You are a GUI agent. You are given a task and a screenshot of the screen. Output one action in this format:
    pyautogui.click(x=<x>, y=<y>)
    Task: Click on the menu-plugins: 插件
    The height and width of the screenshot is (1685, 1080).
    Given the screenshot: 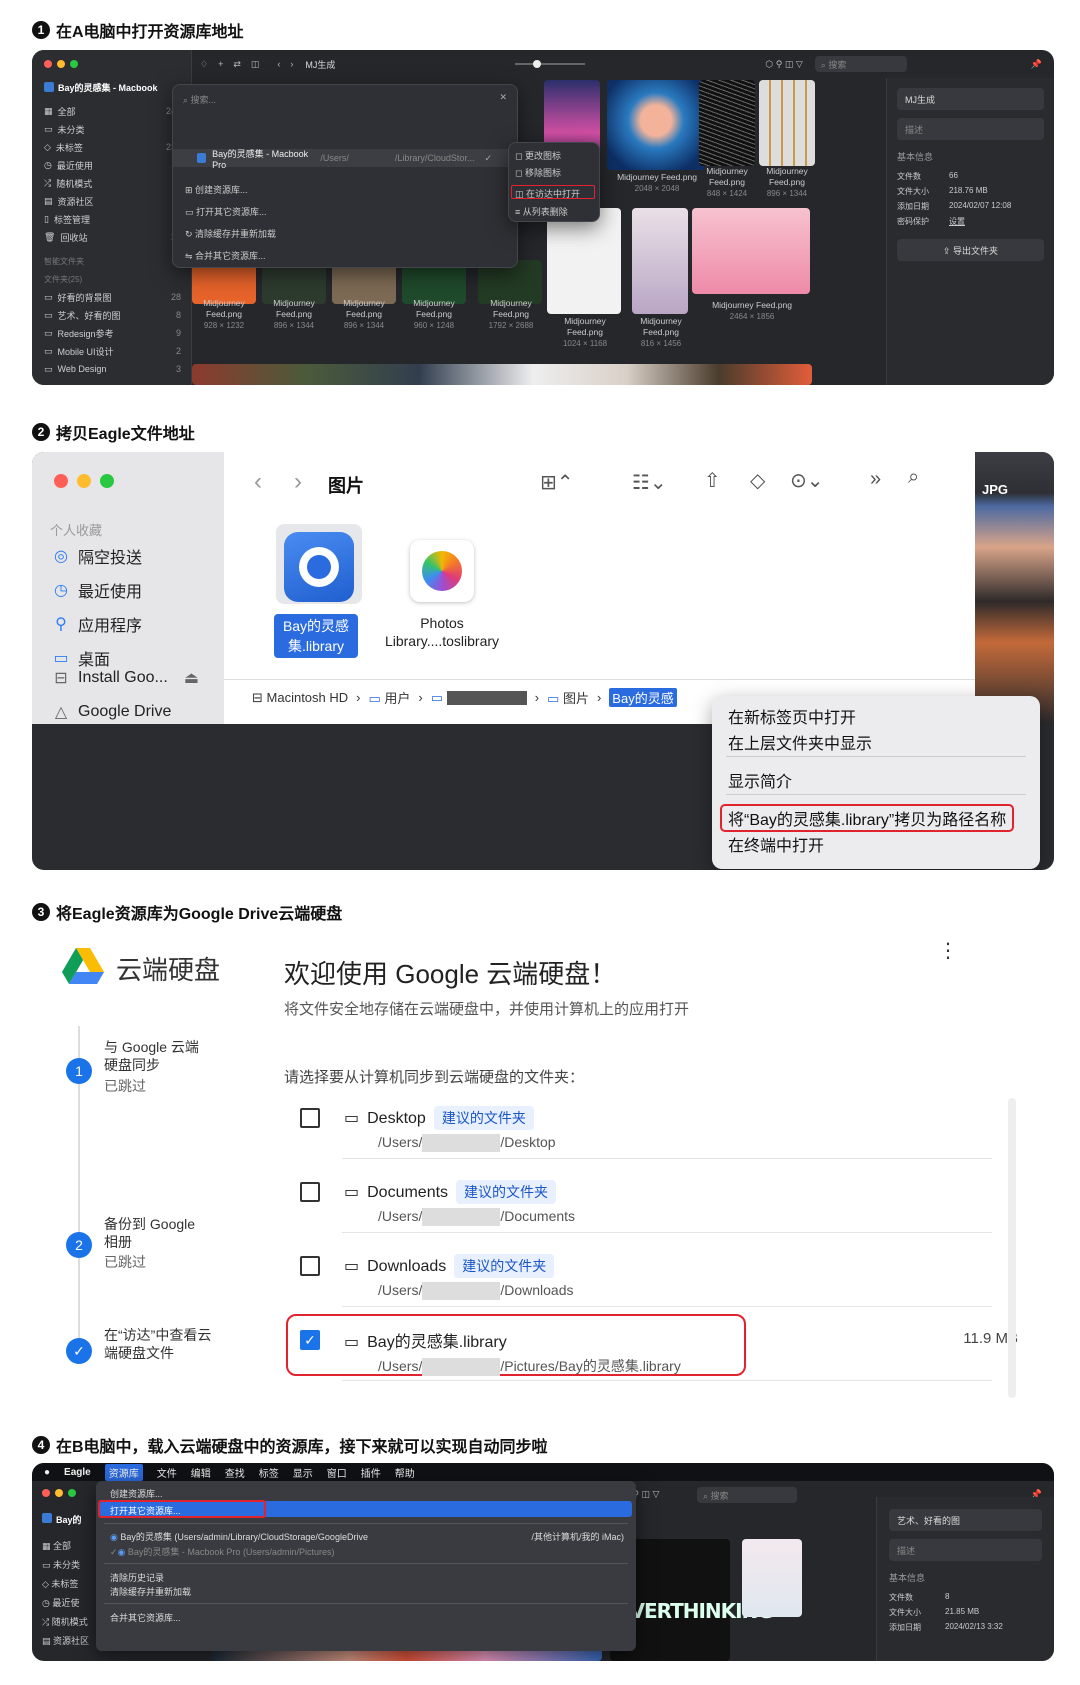 What is the action you would take?
    pyautogui.click(x=371, y=1472)
    